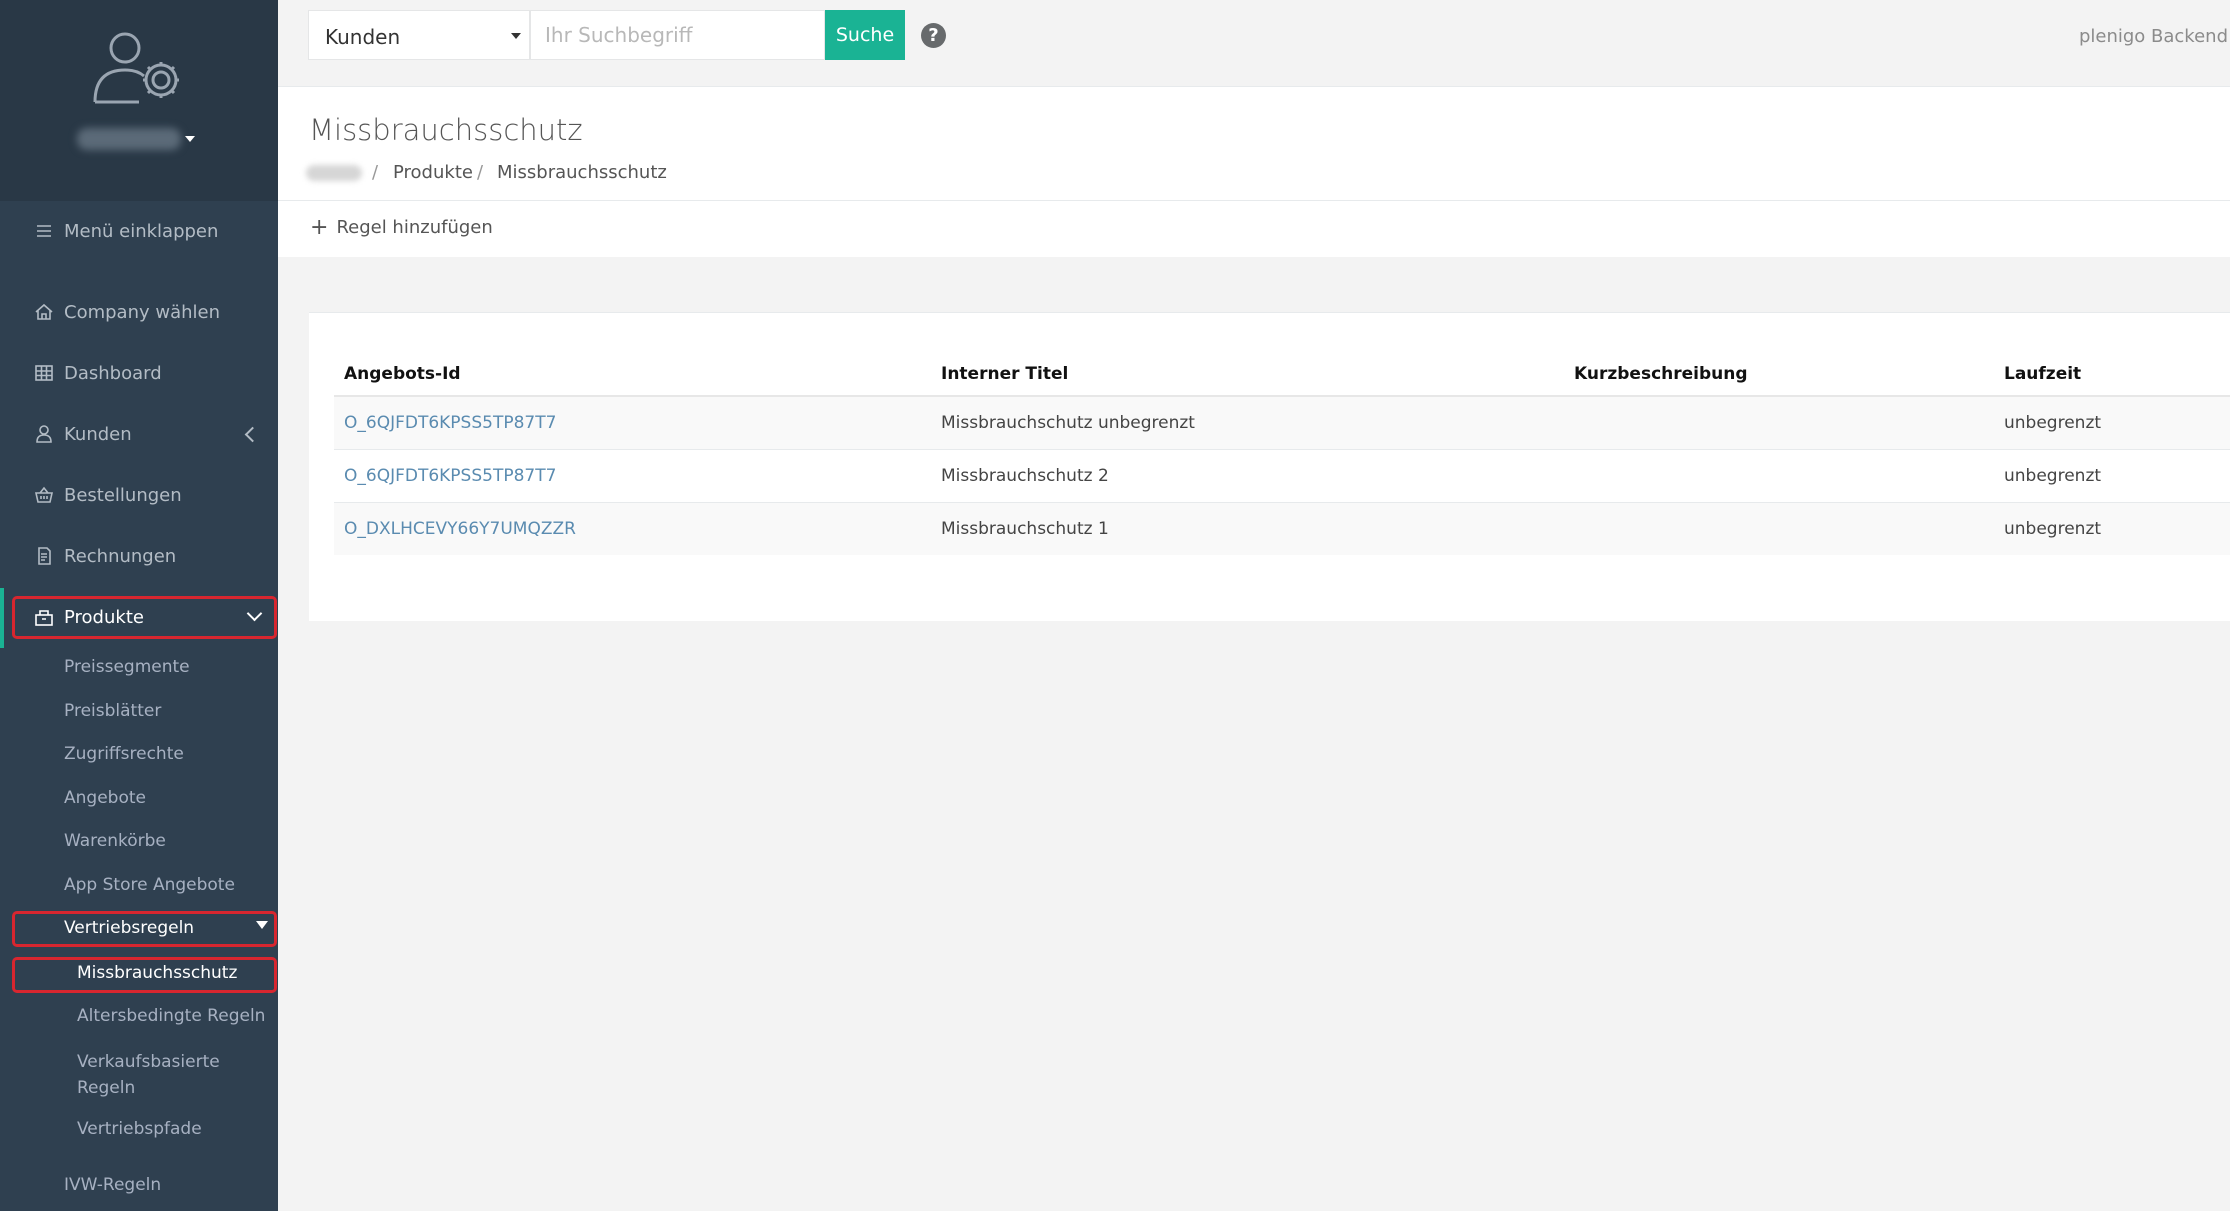  I want to click on sidebar-sub-vertriebsregeln: Vertriebsregeln, so click(129, 928).